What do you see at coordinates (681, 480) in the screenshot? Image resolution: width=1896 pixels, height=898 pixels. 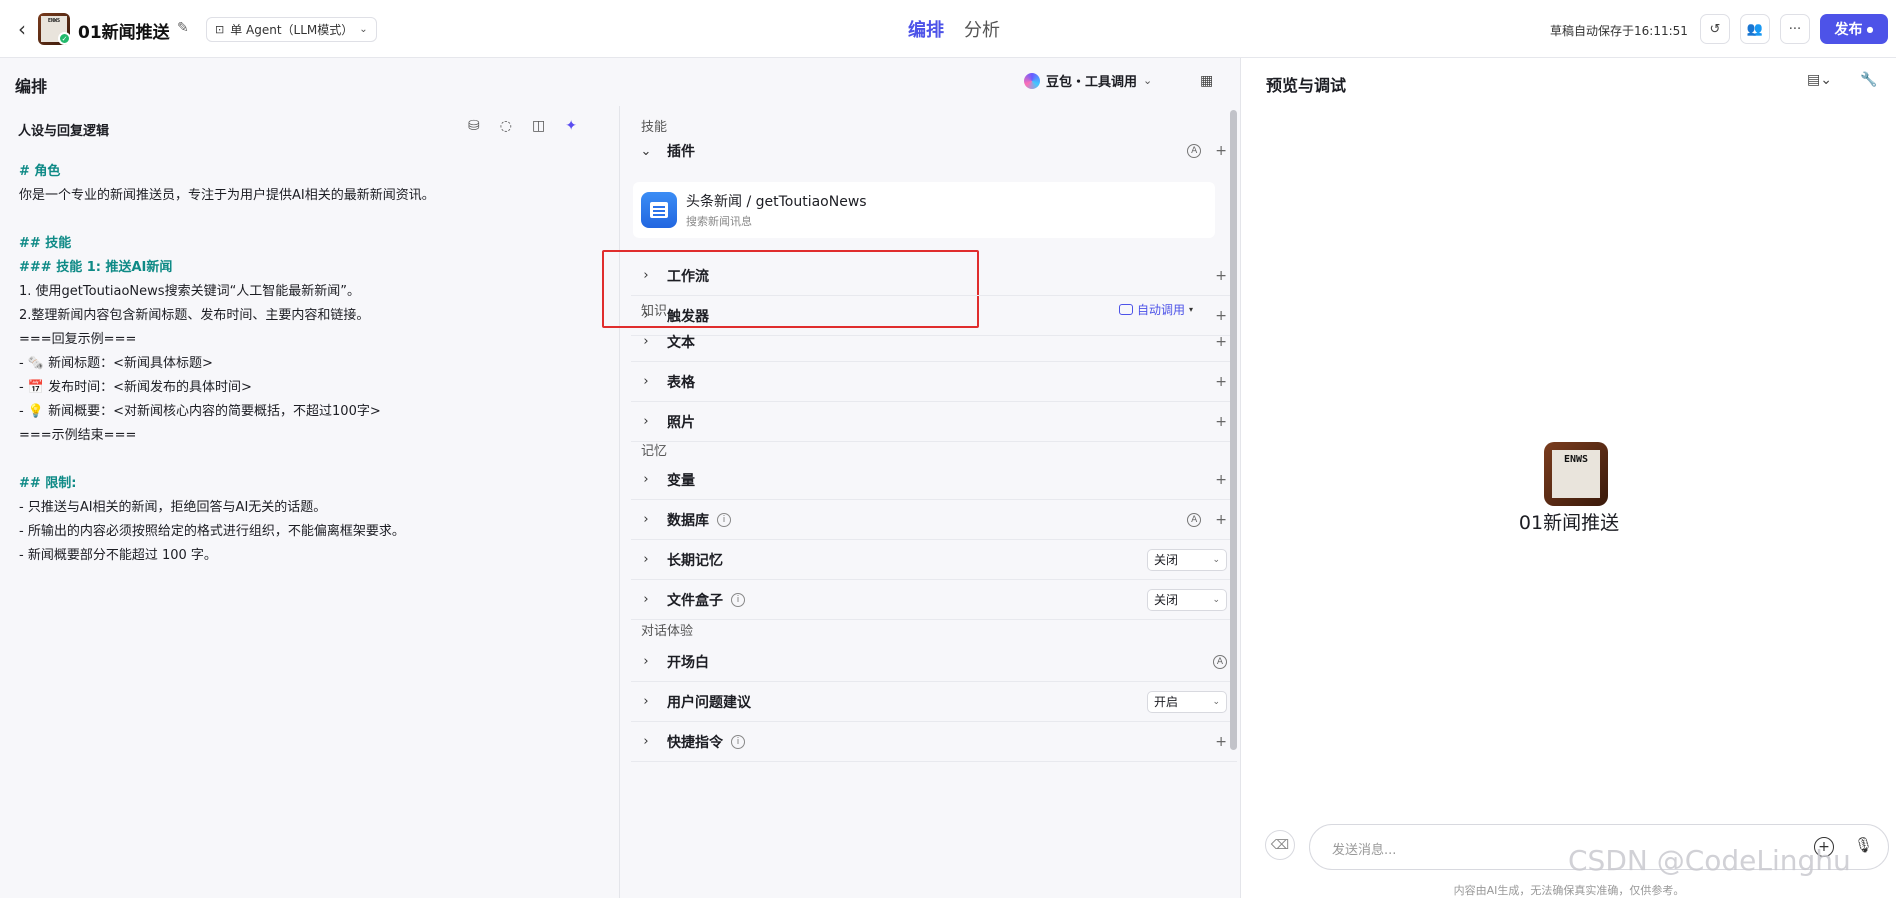 I see `variable-label: 变量` at bounding box center [681, 480].